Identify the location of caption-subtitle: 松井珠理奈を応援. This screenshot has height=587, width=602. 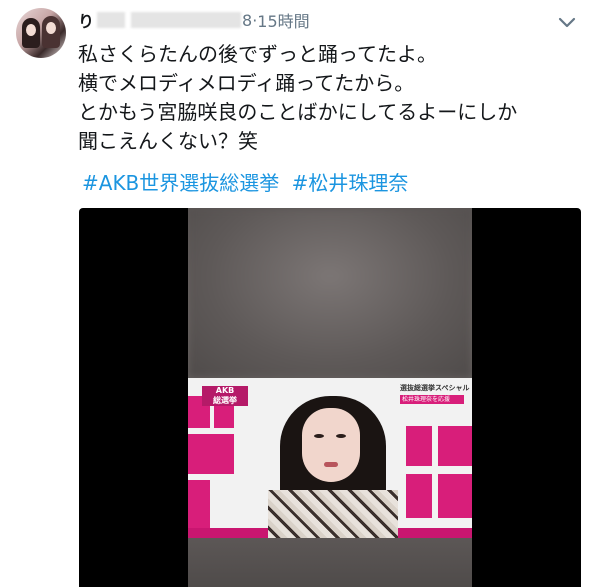
(432, 399).